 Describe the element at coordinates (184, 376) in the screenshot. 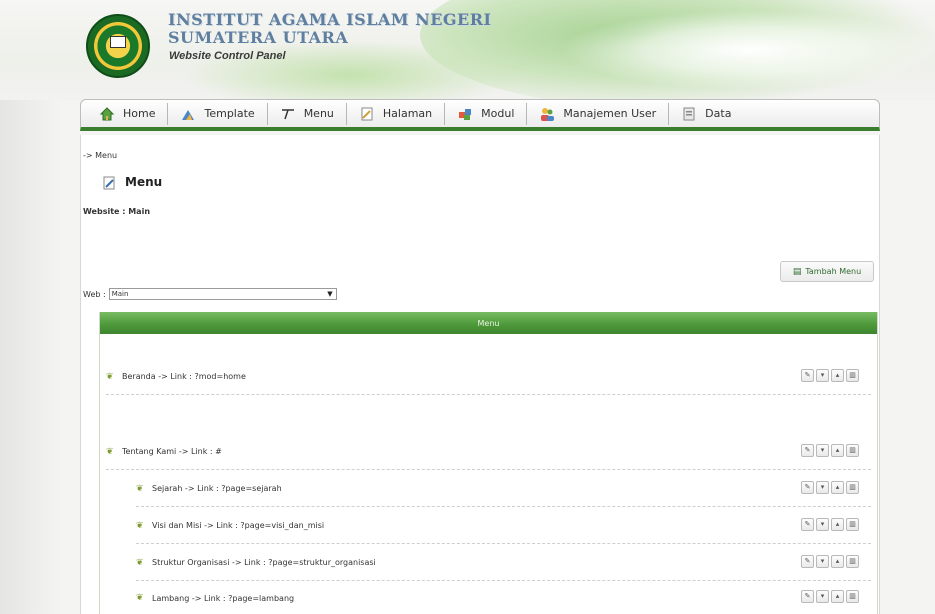

I see `menu-row-text: Beranda -> Link : ?mod=home` at that location.